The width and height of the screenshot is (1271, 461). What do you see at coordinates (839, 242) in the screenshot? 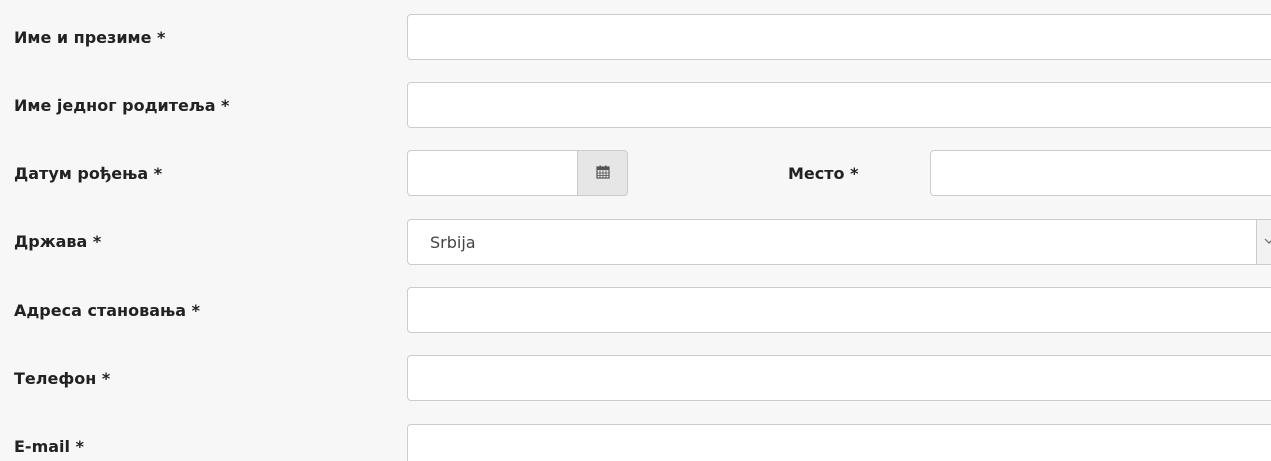
I see `country-select: Srbija` at bounding box center [839, 242].